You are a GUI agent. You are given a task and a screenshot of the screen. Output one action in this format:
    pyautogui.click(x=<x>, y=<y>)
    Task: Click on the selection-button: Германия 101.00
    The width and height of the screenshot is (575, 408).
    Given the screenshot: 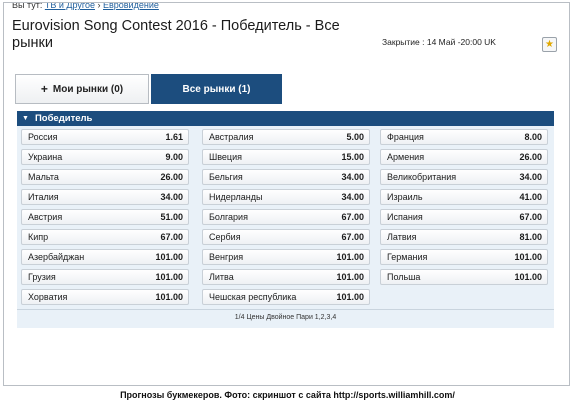 What is the action you would take?
    pyautogui.click(x=464, y=257)
    